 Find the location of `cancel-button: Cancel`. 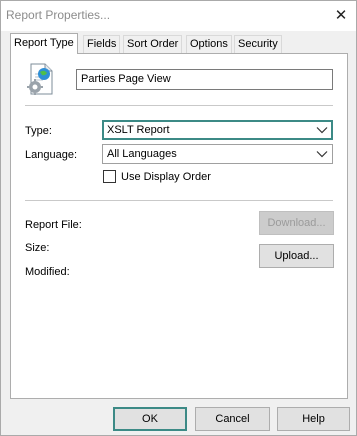

cancel-button: Cancel is located at coordinates (232, 419).